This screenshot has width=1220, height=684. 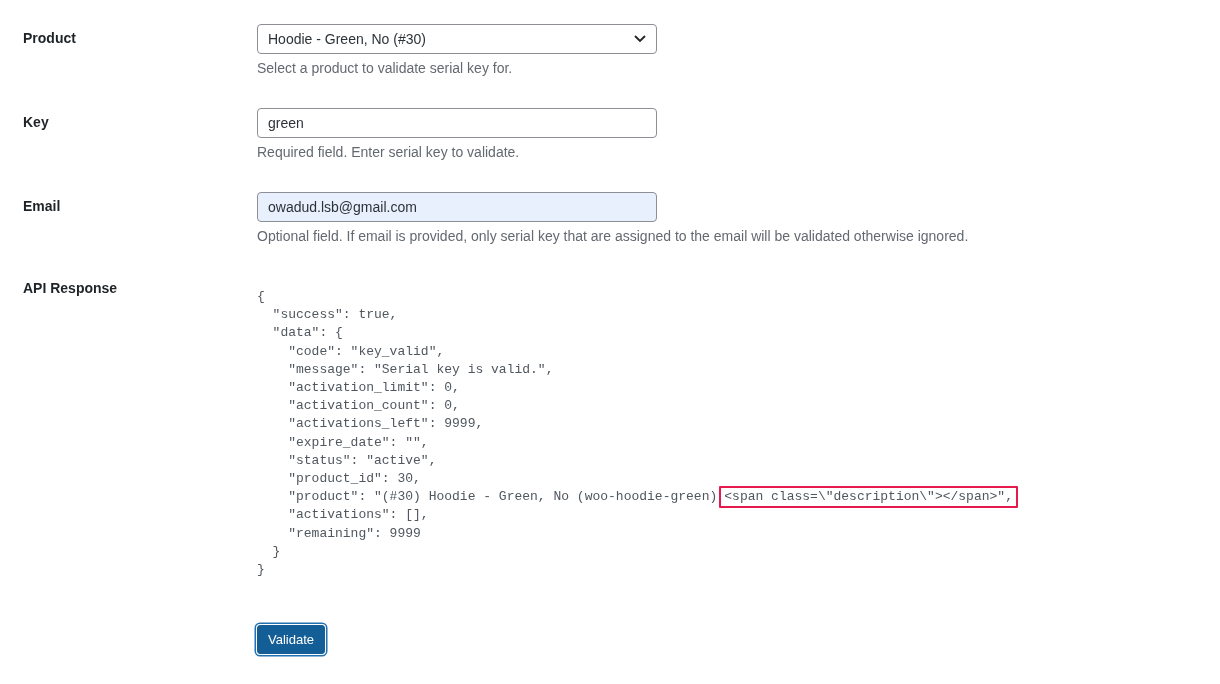 What do you see at coordinates (36, 122) in the screenshot?
I see `field-label: Key` at bounding box center [36, 122].